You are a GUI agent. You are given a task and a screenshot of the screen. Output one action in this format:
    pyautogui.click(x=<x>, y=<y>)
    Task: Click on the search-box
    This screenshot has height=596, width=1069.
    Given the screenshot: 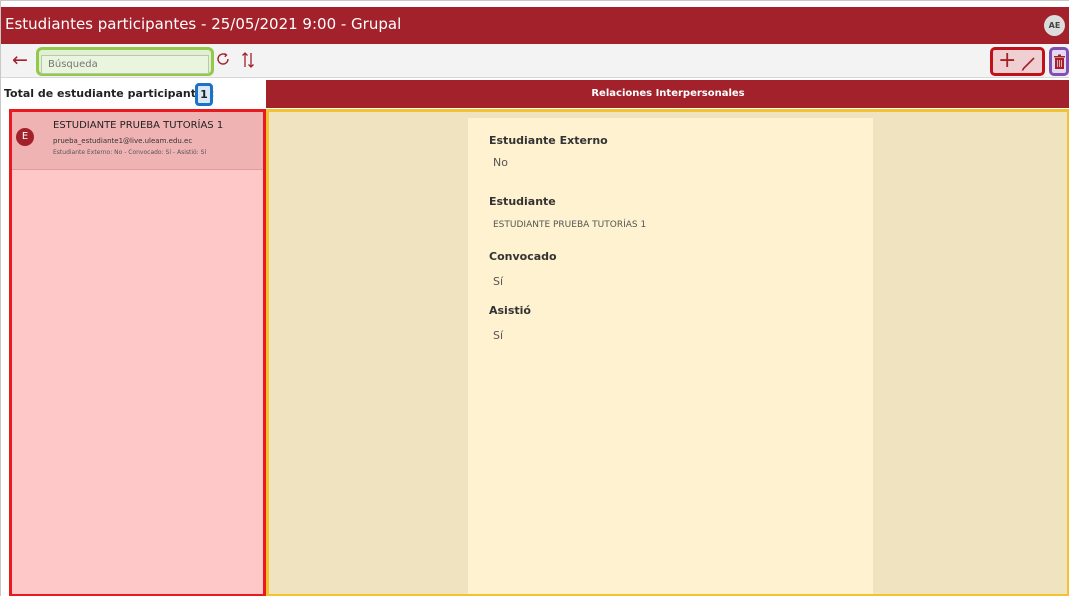 What is the action you would take?
    pyautogui.click(x=125, y=61)
    